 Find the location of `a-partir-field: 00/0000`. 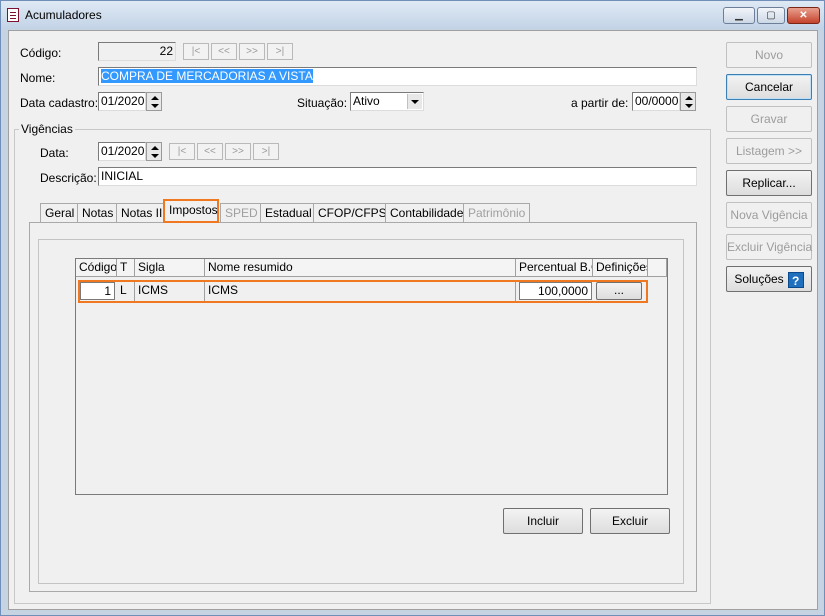

a-partir-field: 00/0000 is located at coordinates (656, 101).